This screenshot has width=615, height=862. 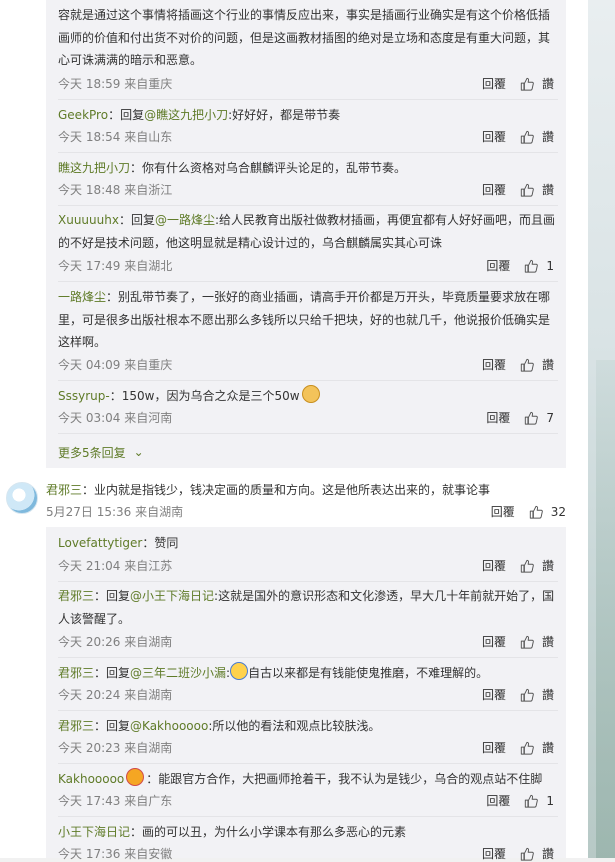 What do you see at coordinates (250, 242) in the screenshot?
I see `reply-text-line: 的不好是技术问题，他这明显就是精心设计过的，乌合麒麟属实其心可诛` at bounding box center [250, 242].